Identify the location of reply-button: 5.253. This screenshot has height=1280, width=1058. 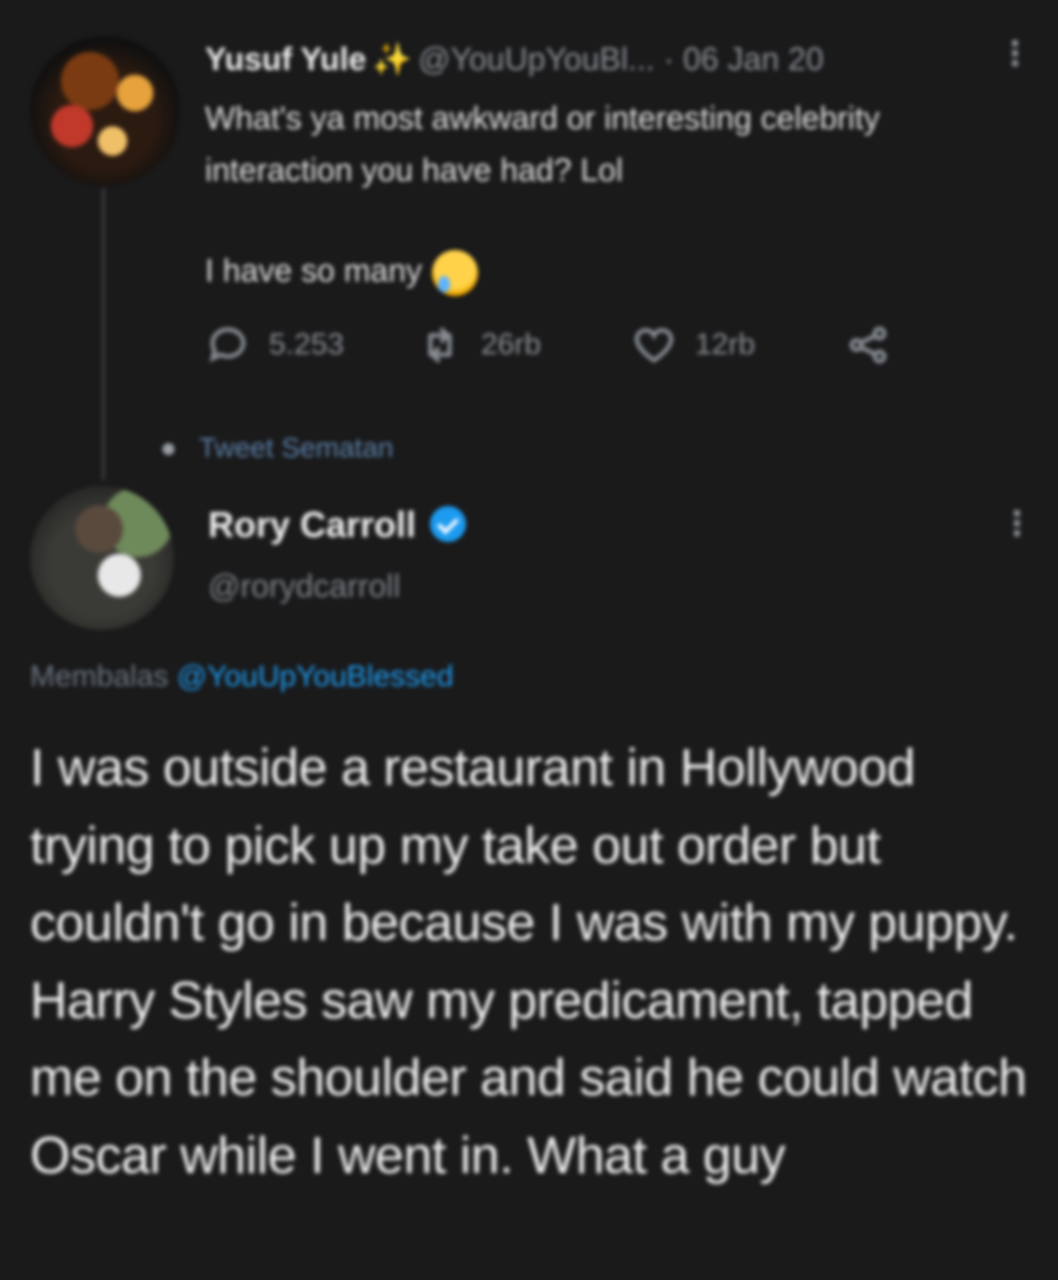
(274, 345).